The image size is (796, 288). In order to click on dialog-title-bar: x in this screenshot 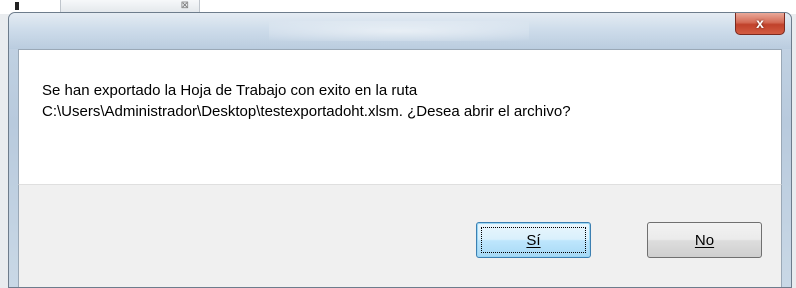, I will do `click(400, 31)`.